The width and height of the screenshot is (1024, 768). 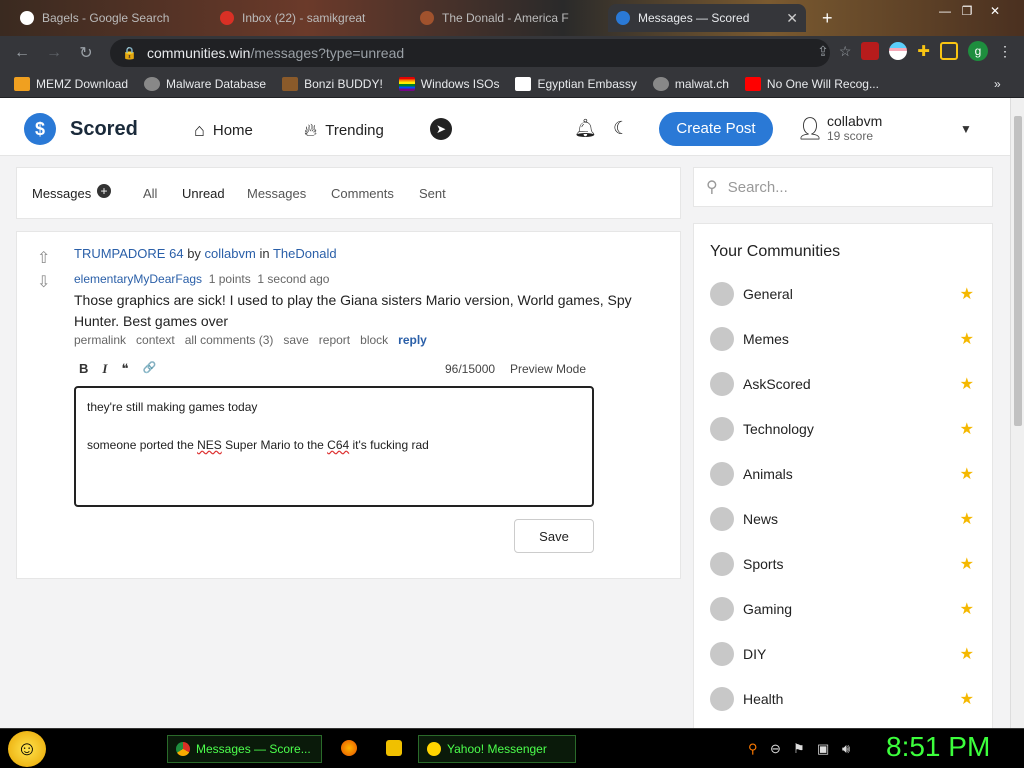 What do you see at coordinates (823, 749) in the screenshot?
I see `network-tray-icon: ▣` at bounding box center [823, 749].